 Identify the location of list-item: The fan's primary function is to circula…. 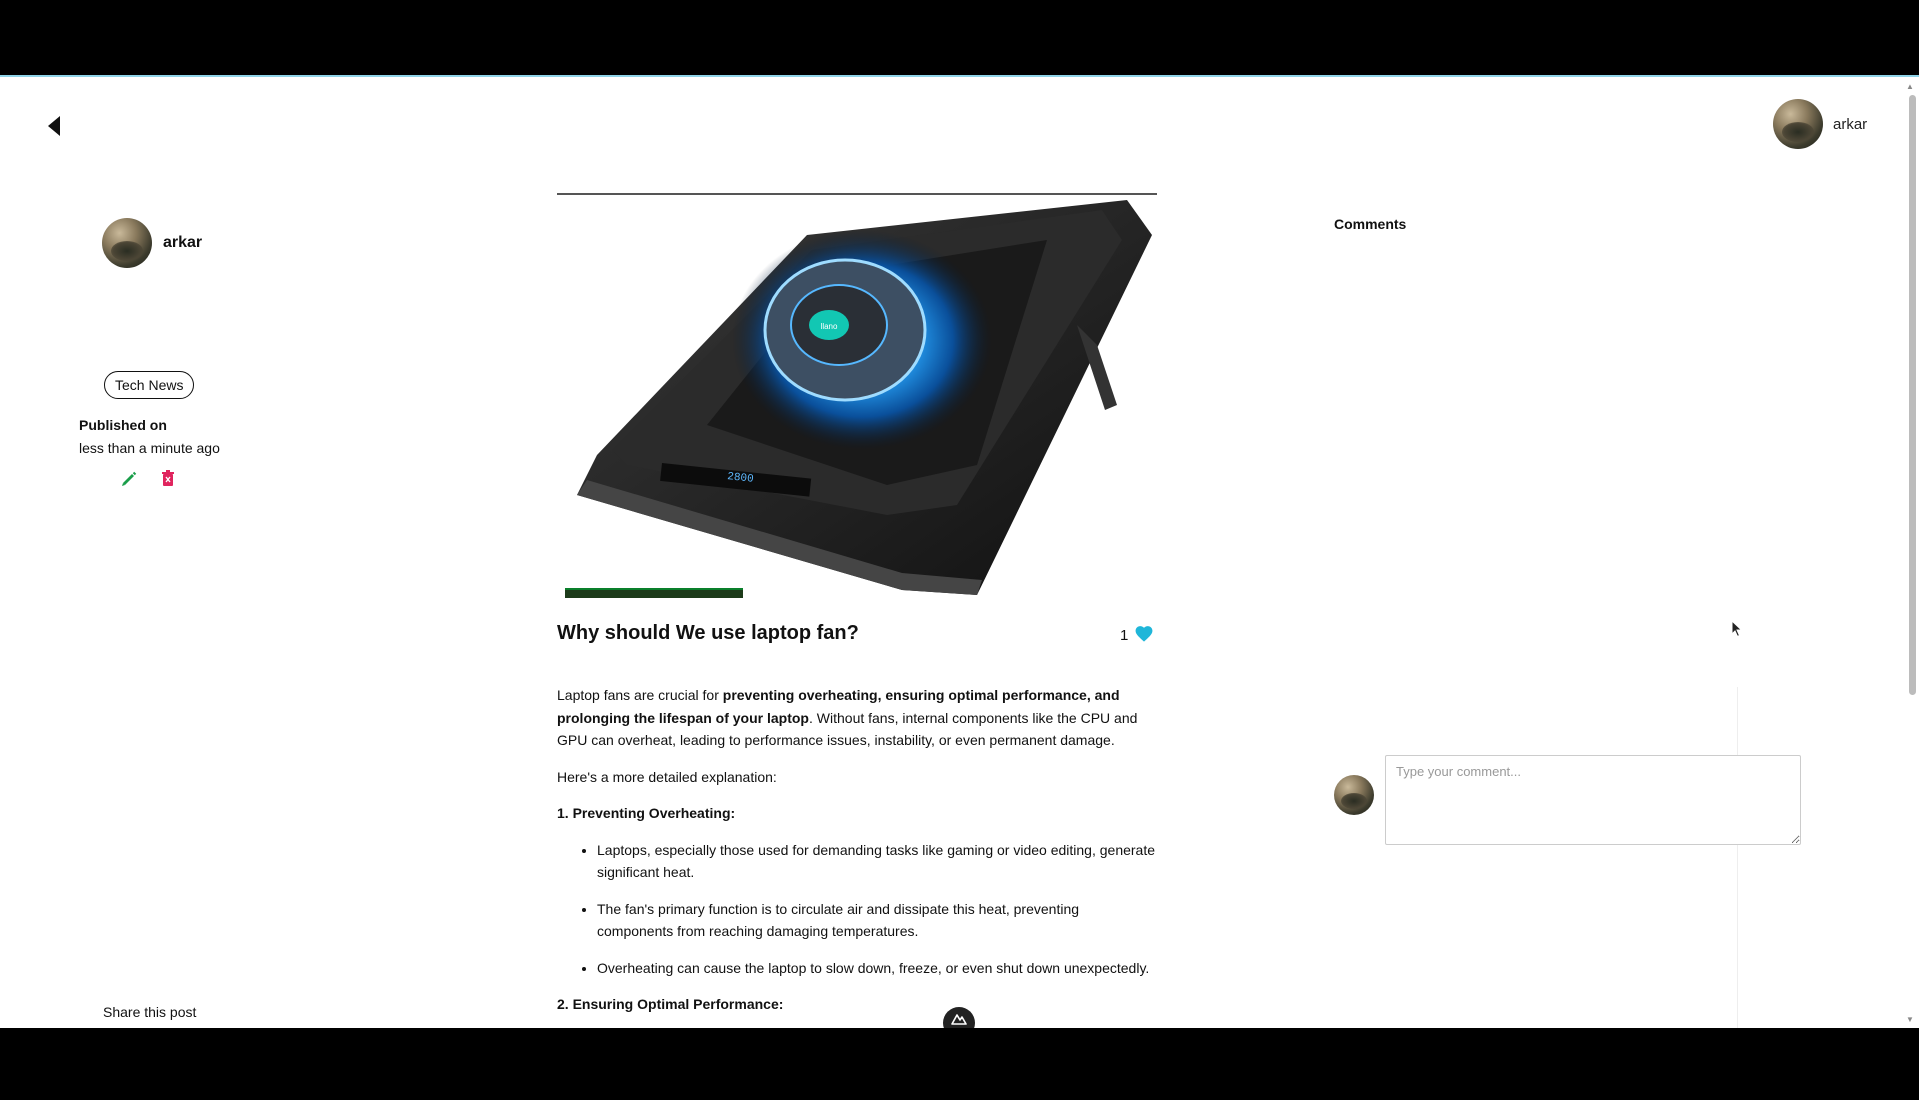
(877, 920).